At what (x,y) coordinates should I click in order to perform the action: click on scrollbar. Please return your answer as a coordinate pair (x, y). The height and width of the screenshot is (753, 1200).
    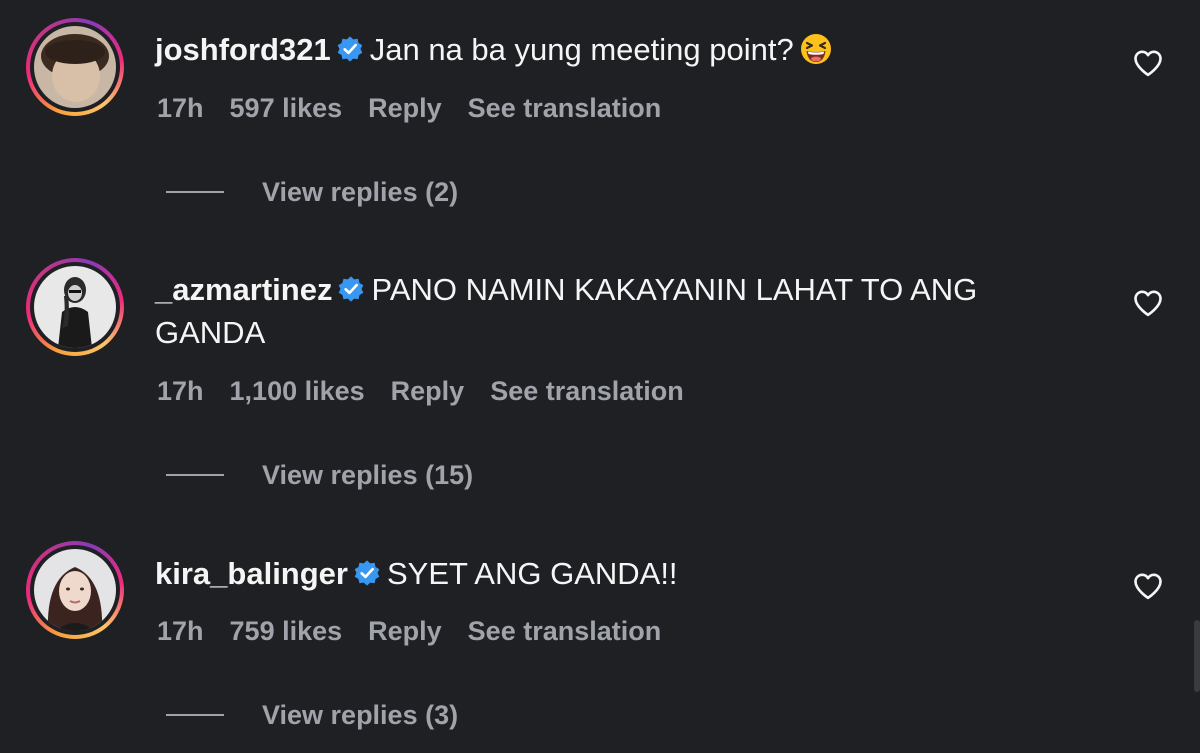
    Looking at the image, I should click on (1197, 656).